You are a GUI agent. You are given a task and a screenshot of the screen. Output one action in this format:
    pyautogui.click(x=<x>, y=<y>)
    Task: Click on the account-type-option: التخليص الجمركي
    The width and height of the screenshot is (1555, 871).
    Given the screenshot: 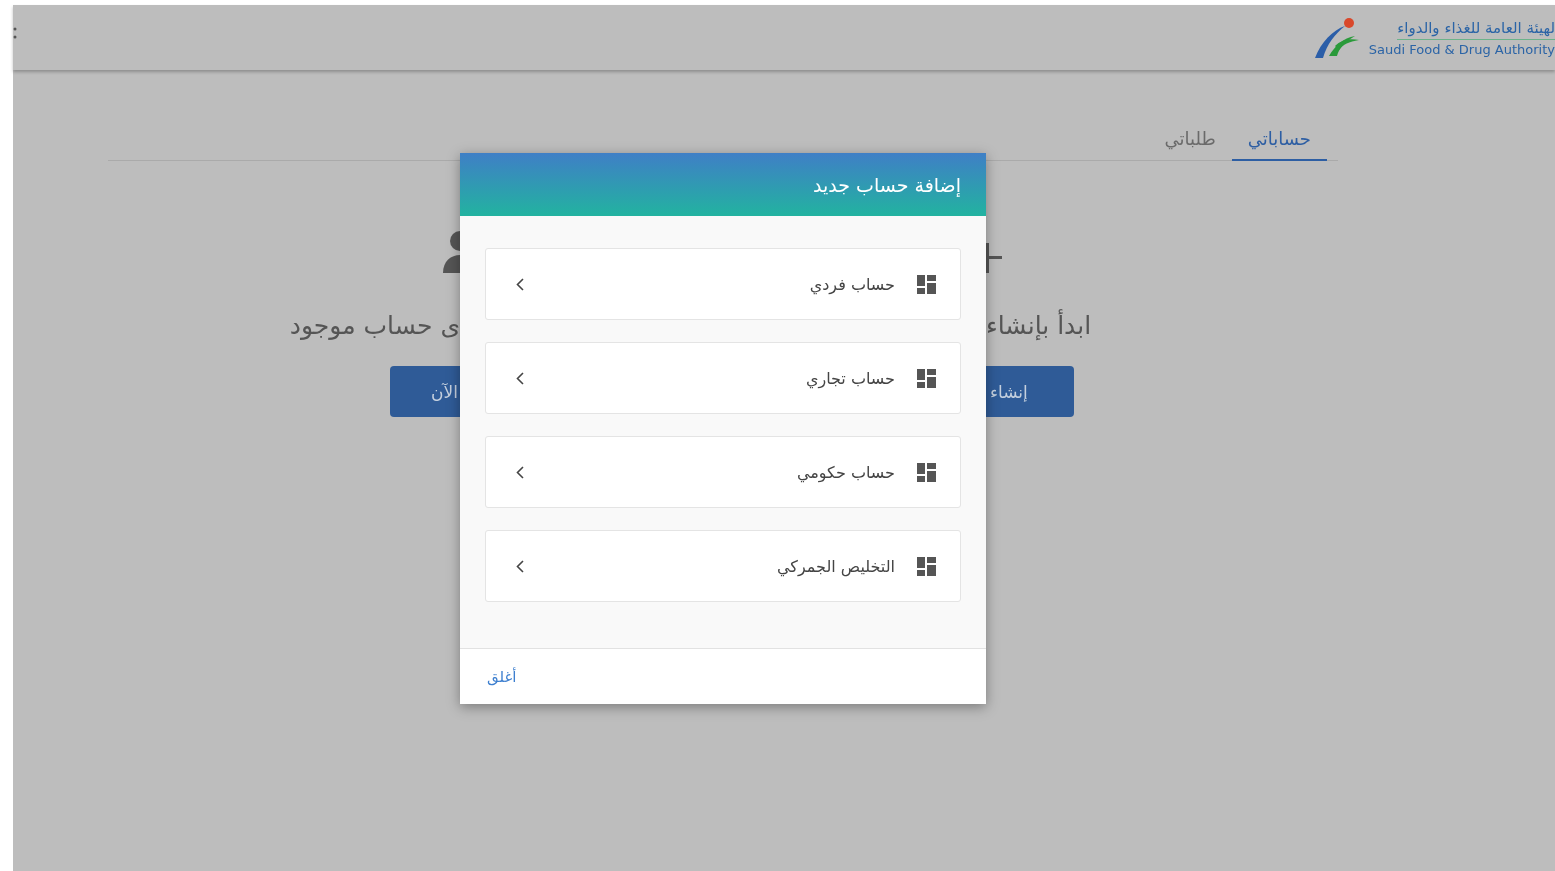 What is the action you would take?
    pyautogui.click(x=723, y=566)
    